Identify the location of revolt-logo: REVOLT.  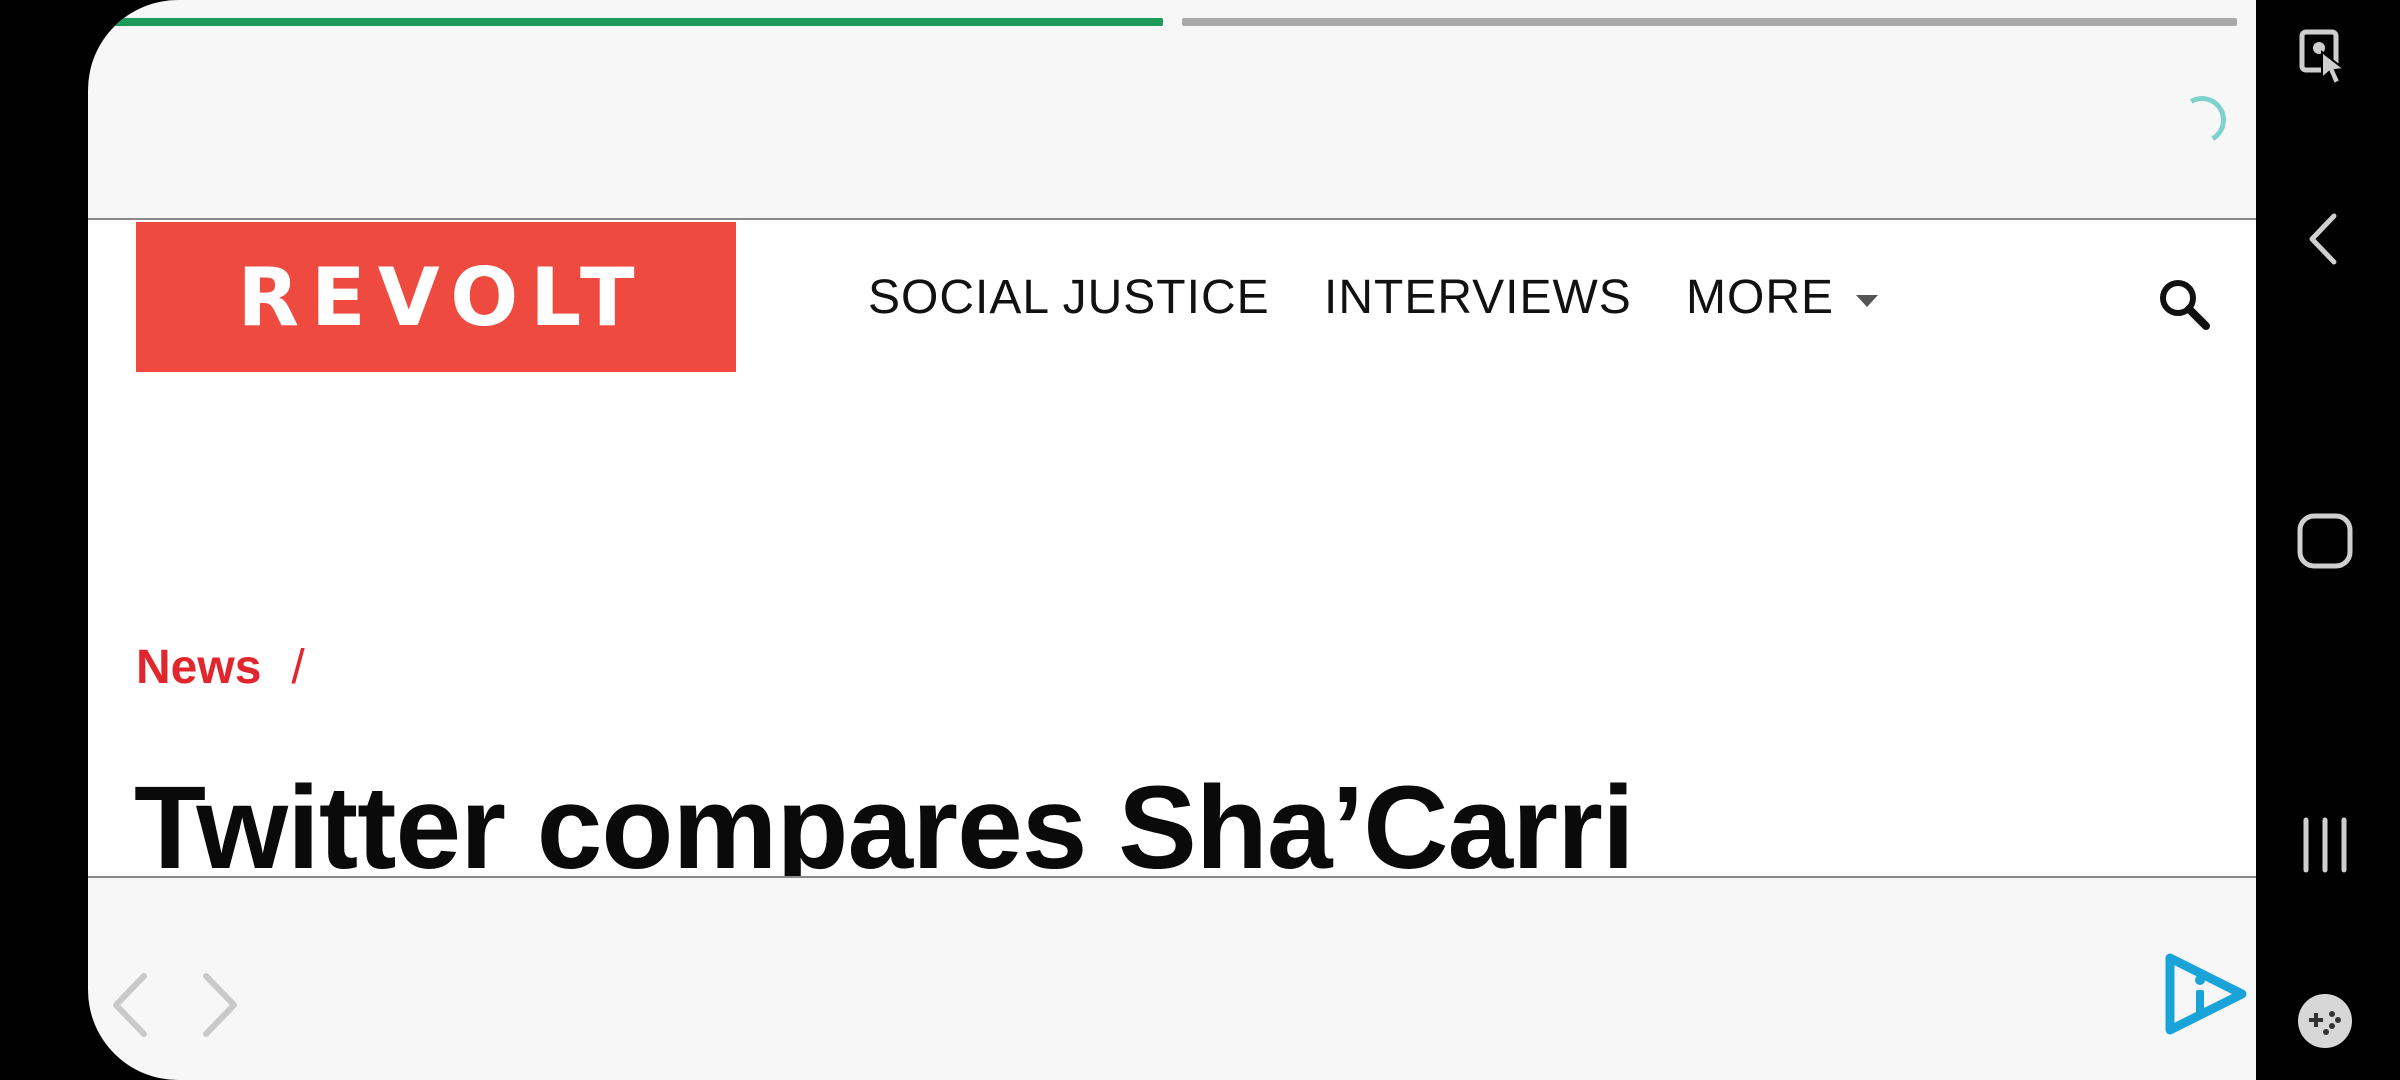
(436, 297).